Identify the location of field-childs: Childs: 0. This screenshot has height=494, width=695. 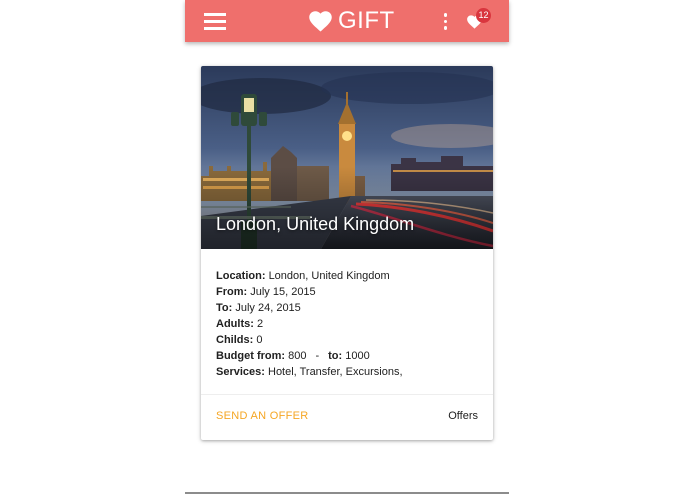
(309, 340).